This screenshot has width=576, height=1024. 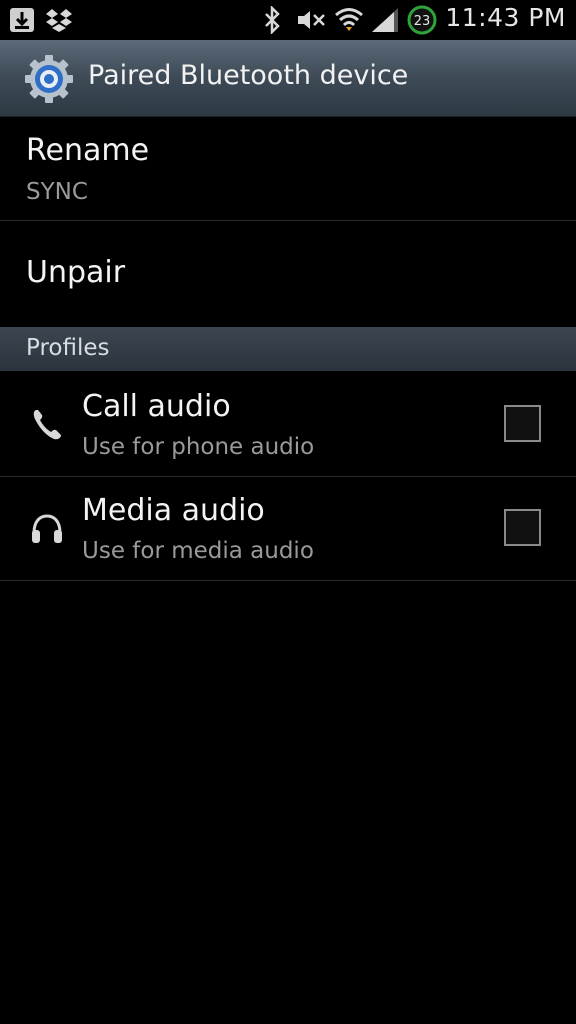 I want to click on media-audio-item: Media audio Use for media audio, so click(x=288, y=529).